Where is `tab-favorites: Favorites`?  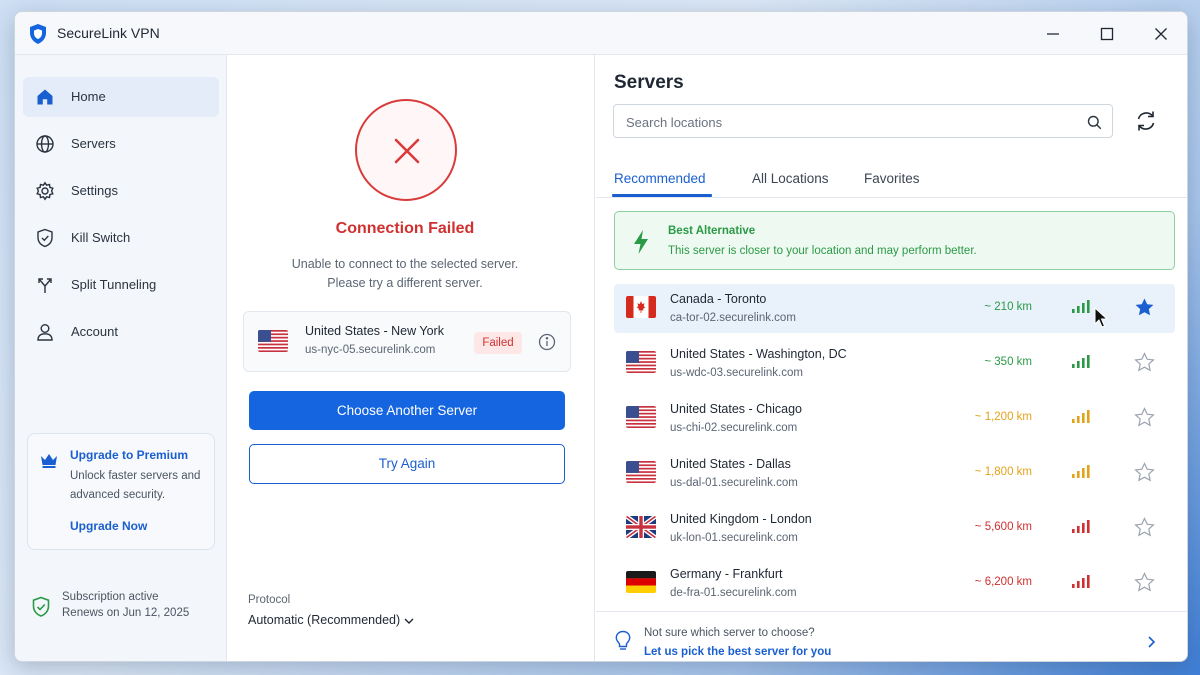
tab-favorites: Favorites is located at coordinates (892, 178).